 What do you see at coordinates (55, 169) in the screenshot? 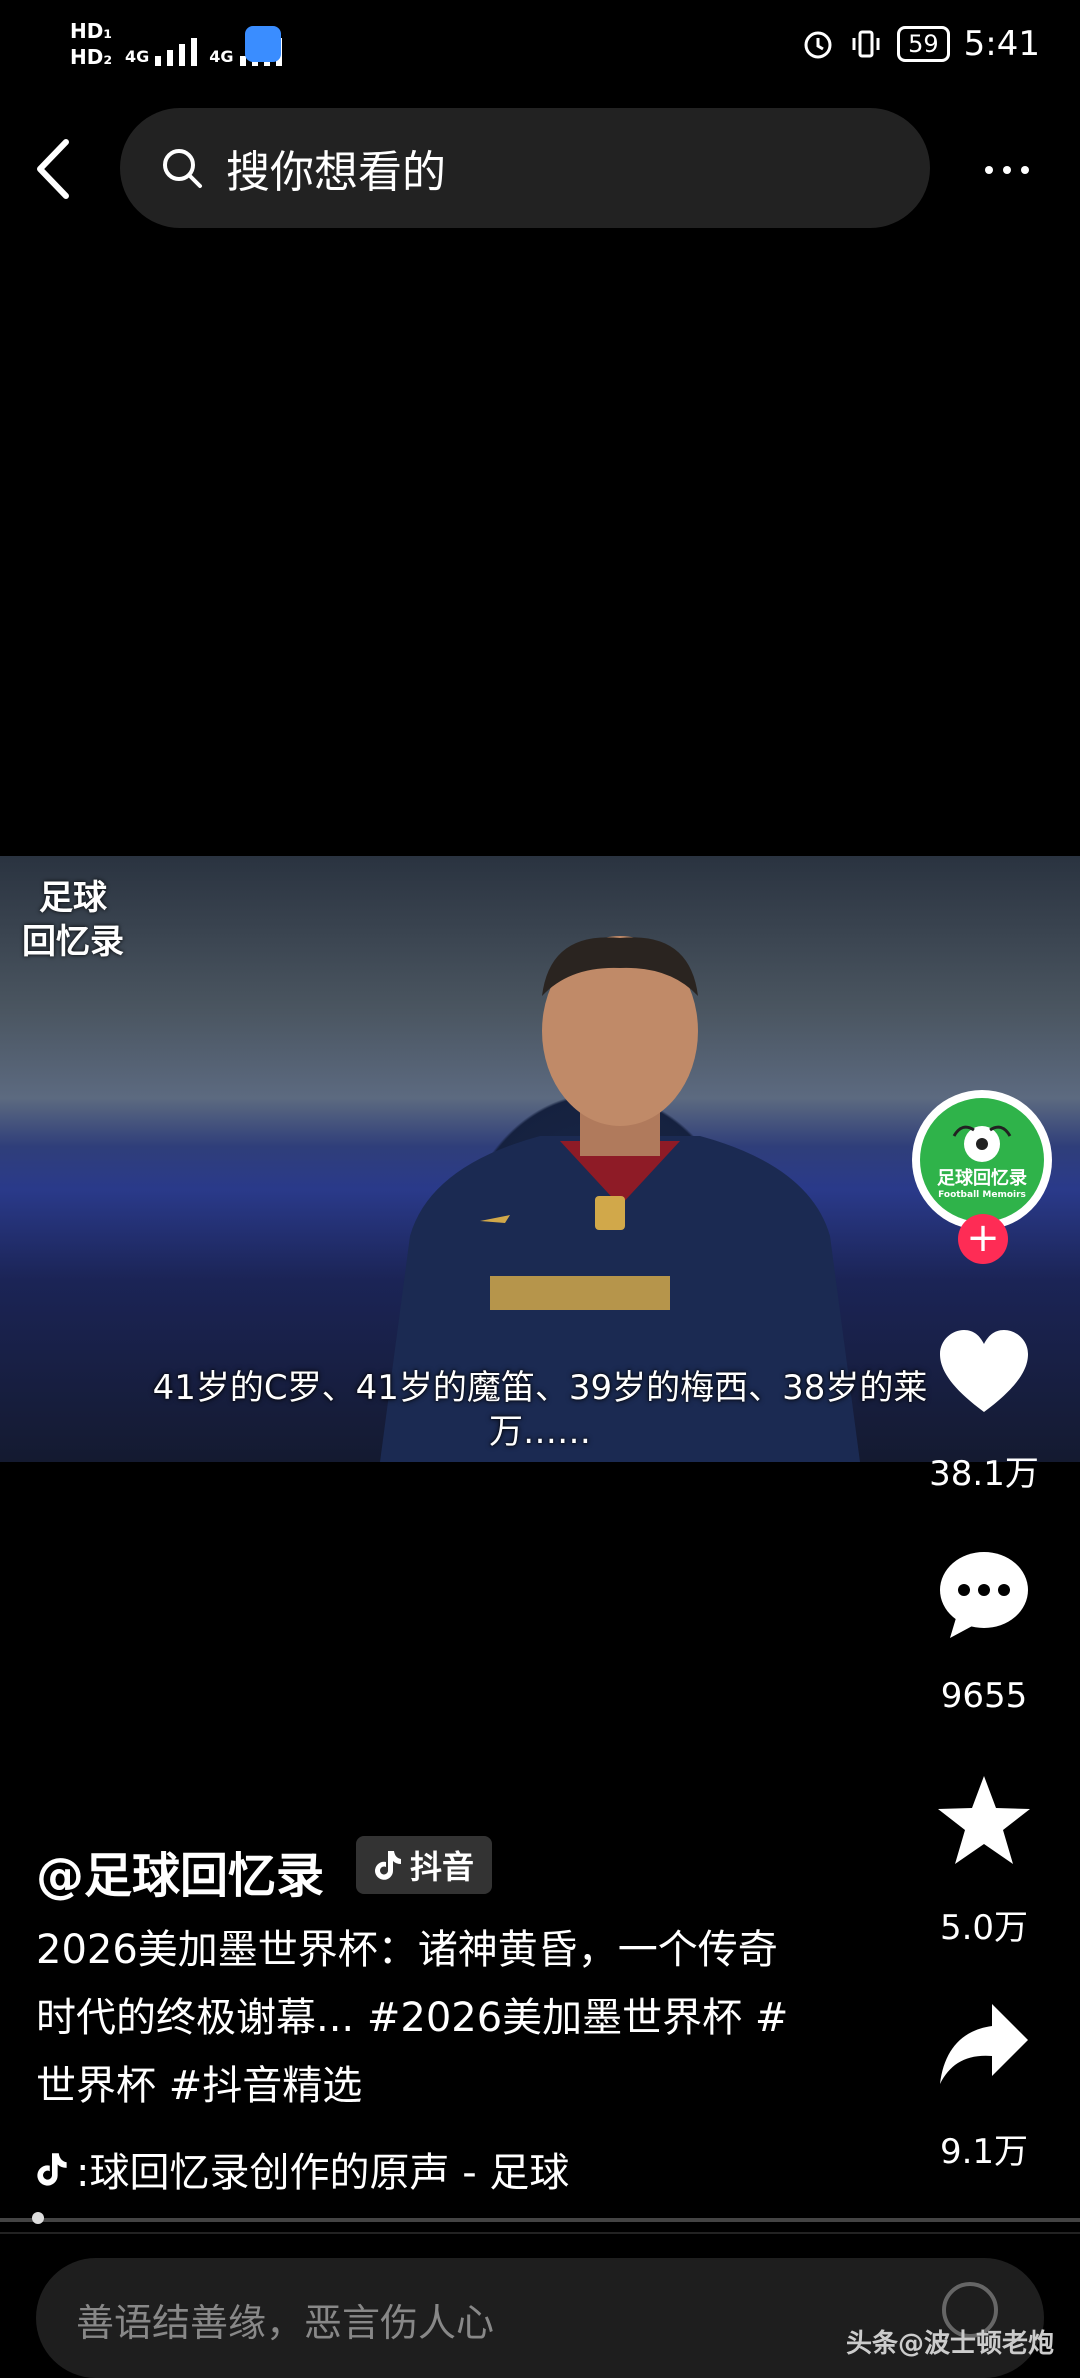
I see `back-arrow-icon` at bounding box center [55, 169].